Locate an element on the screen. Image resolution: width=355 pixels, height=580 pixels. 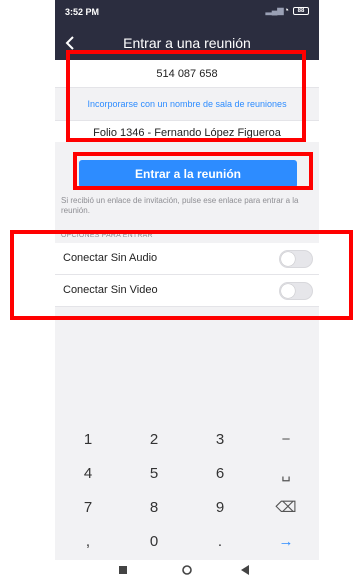
key-1: 1 is located at coordinates (88, 440).